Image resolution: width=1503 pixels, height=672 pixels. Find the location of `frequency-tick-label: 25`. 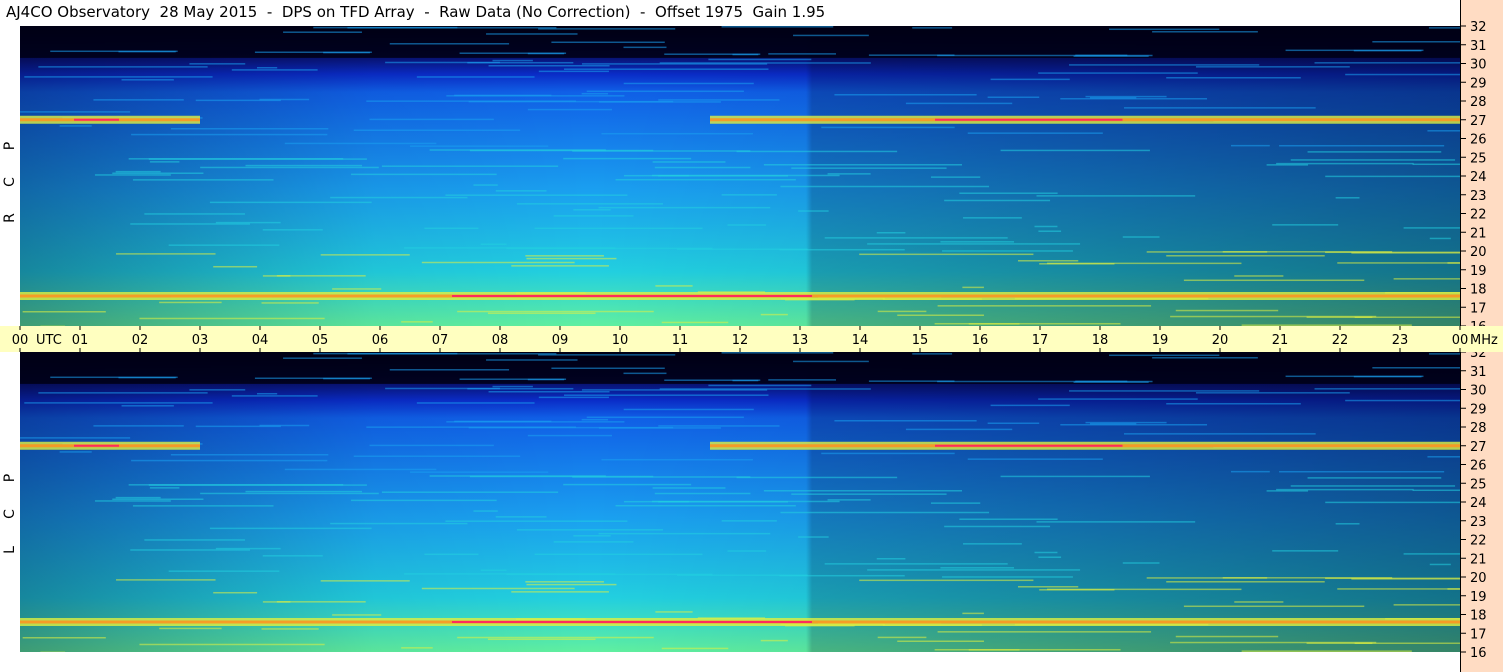

frequency-tick-label: 25 is located at coordinates (1478, 484).